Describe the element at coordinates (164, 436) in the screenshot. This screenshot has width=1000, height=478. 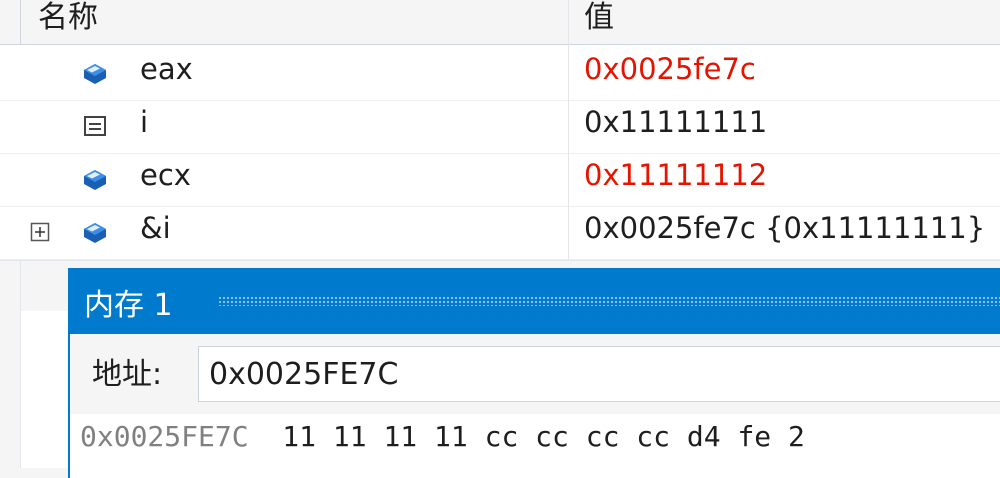
I see `memory-line-address: 0x0025FE7C` at that location.